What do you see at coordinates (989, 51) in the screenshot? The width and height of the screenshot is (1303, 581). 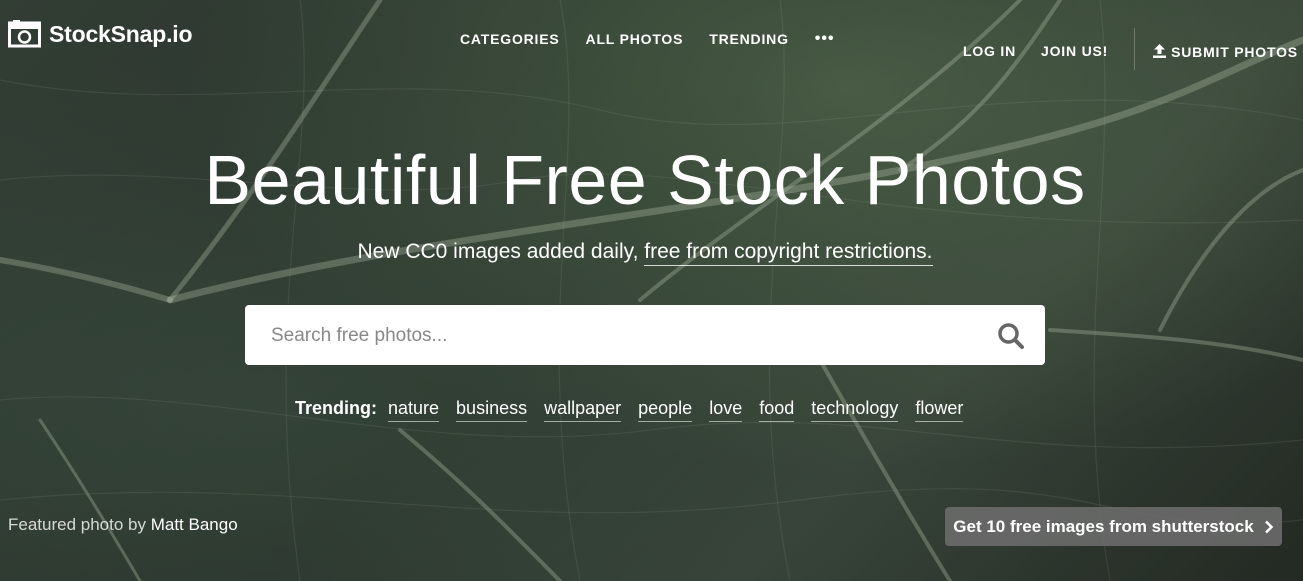 I see `nav-log-in: LOG IN` at bounding box center [989, 51].